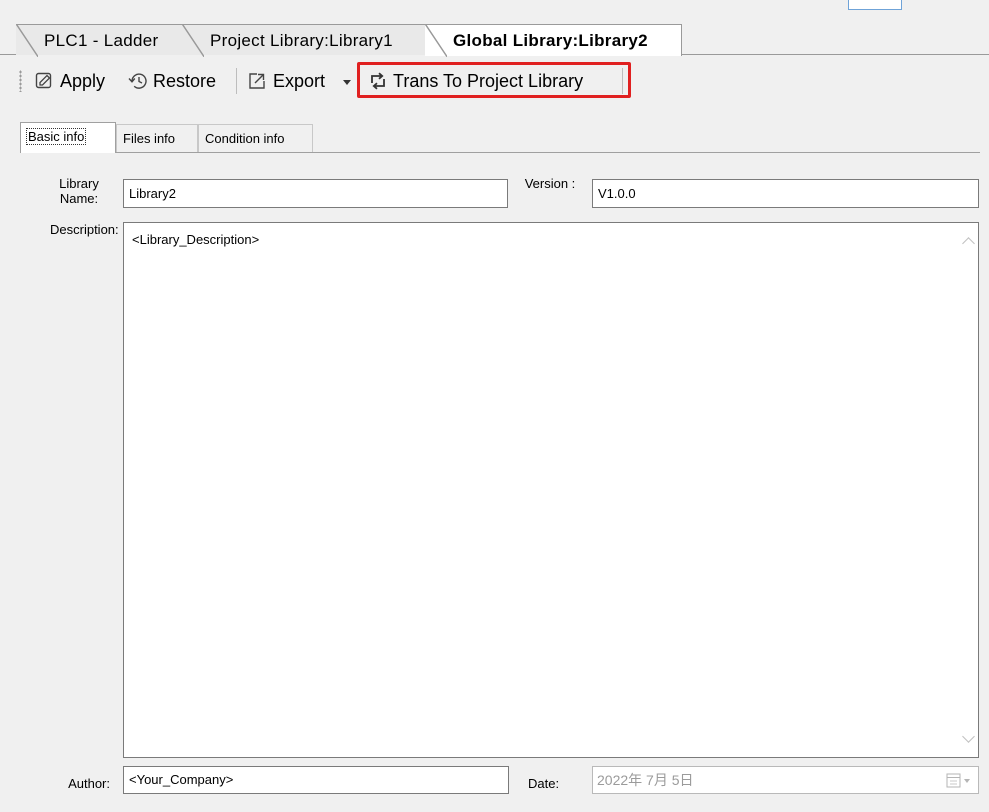 Image resolution: width=989 pixels, height=812 pixels. Describe the element at coordinates (83, 81) in the screenshot. I see `apply-label: Apply` at that location.